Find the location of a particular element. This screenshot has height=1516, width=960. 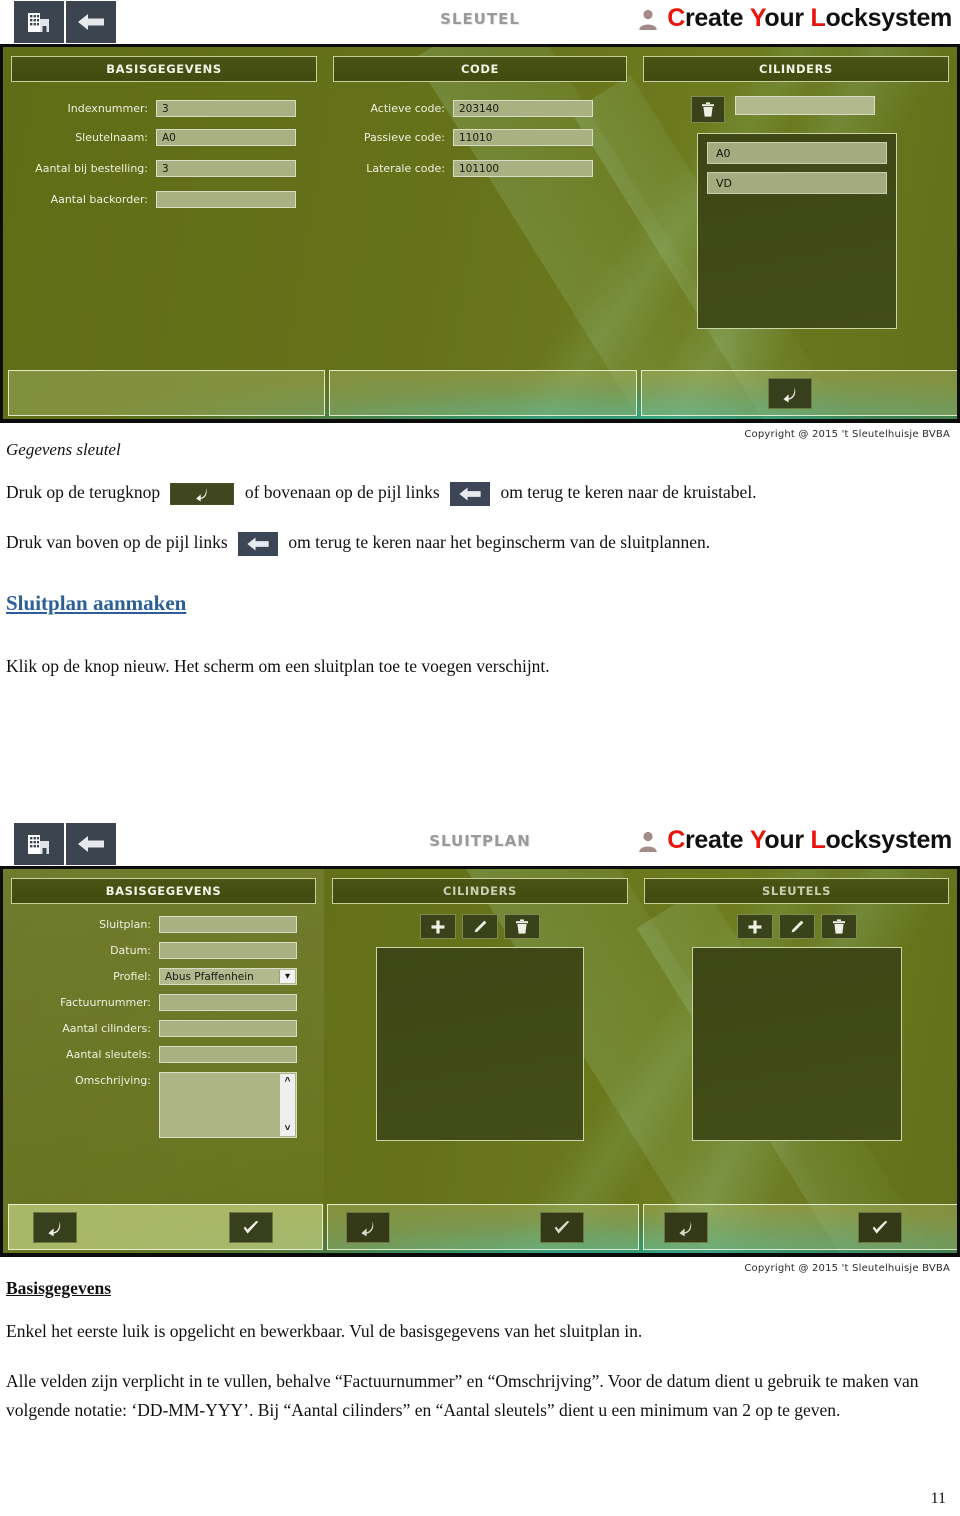

brand-l: L is located at coordinates (818, 18).